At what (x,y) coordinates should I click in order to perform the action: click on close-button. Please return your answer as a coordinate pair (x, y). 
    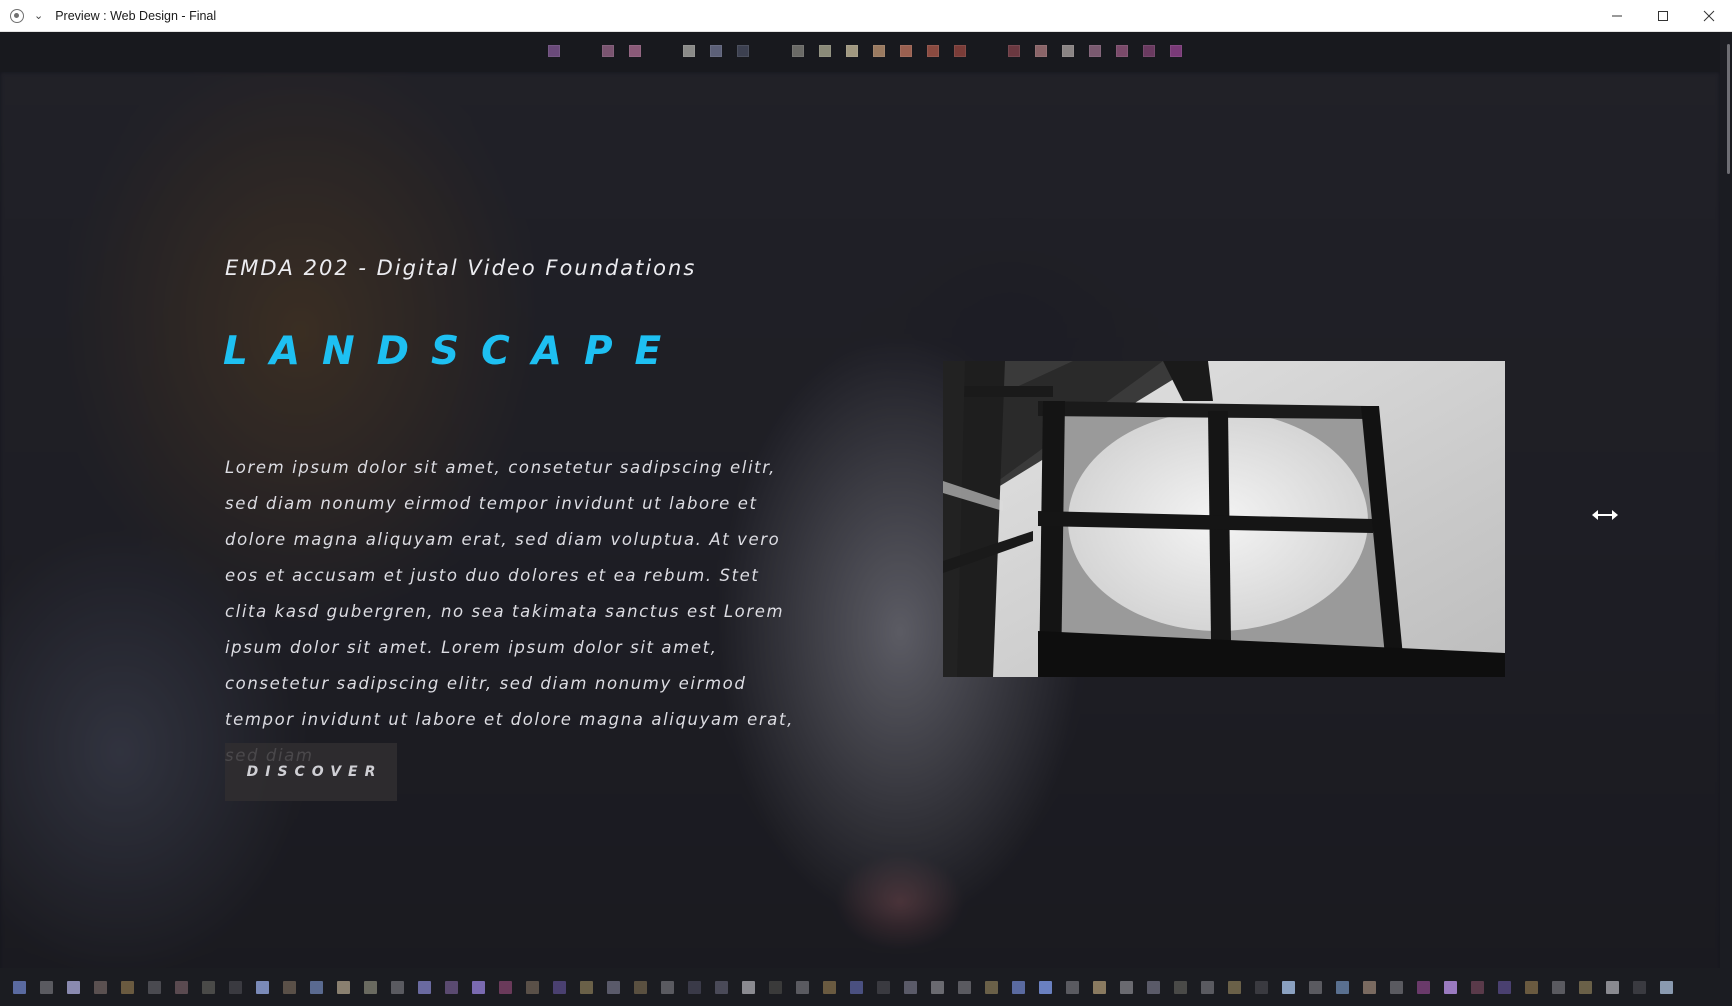
    Looking at the image, I should click on (1709, 16).